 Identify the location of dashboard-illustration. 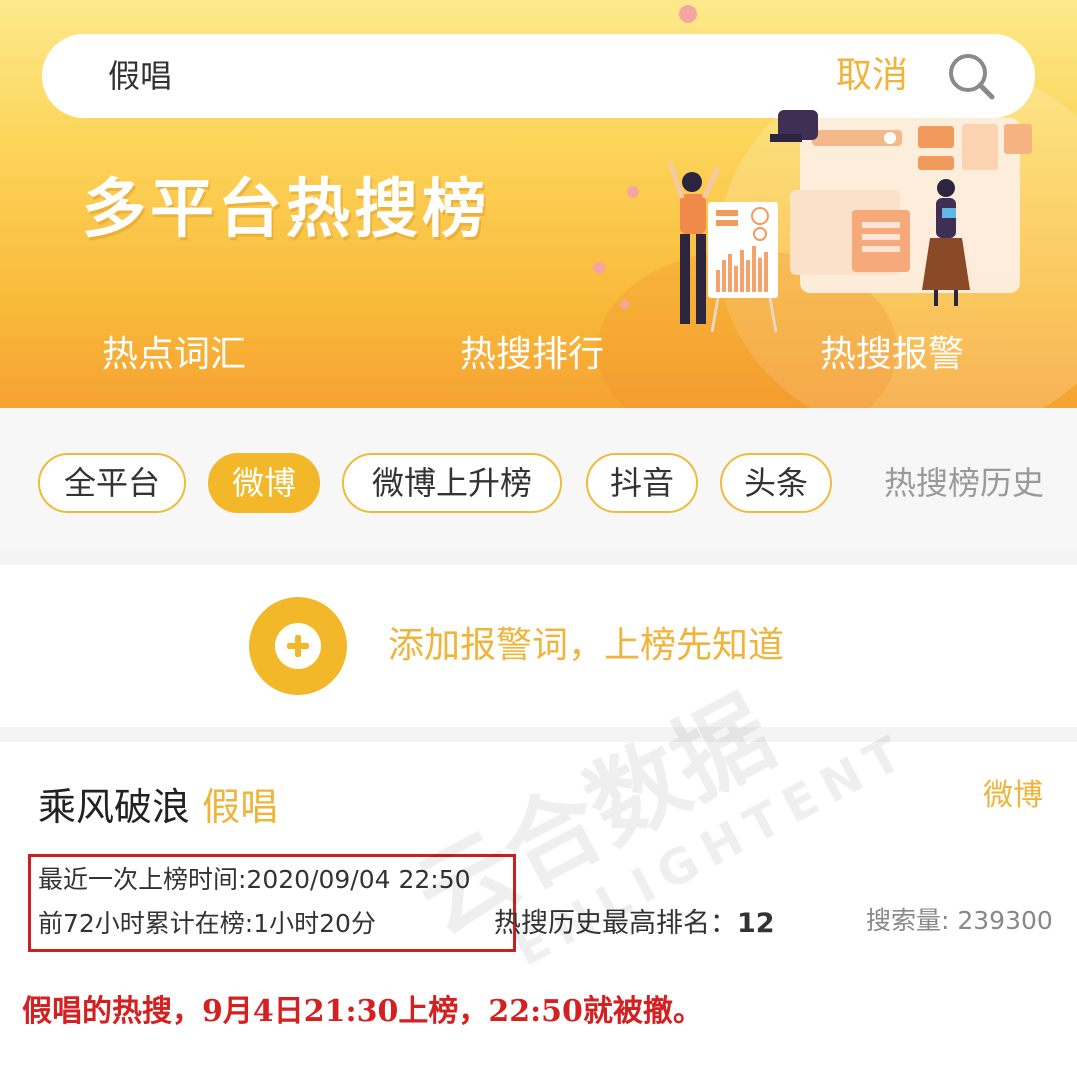
(849, 221).